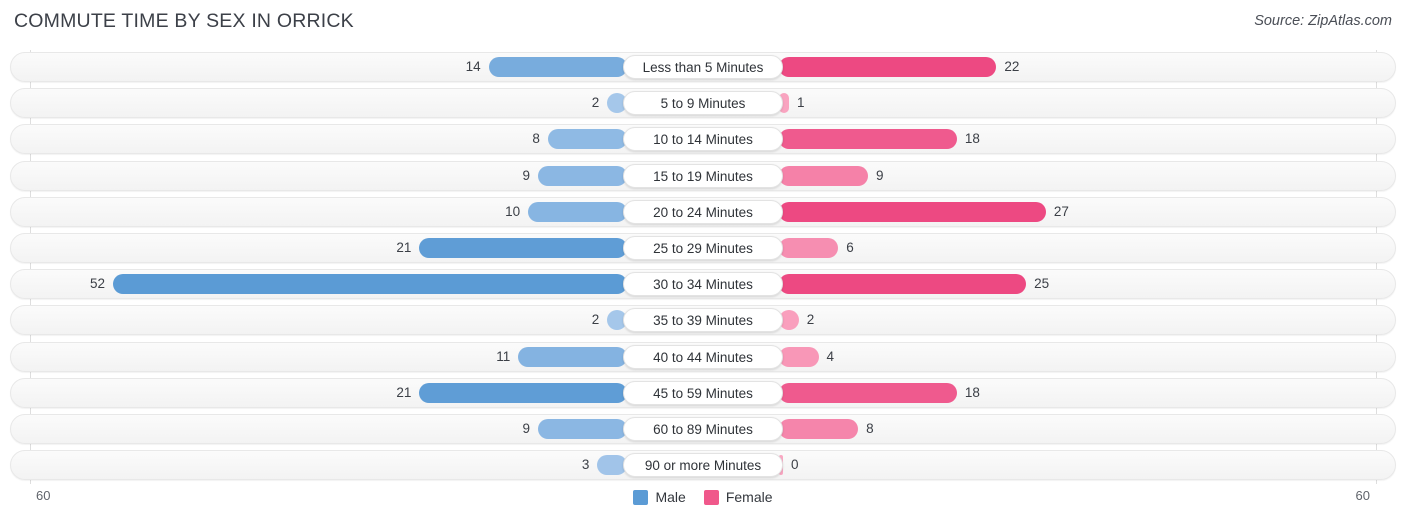 The width and height of the screenshot is (1406, 523). I want to click on category-label: Less than 5 Minutes, so click(703, 67).